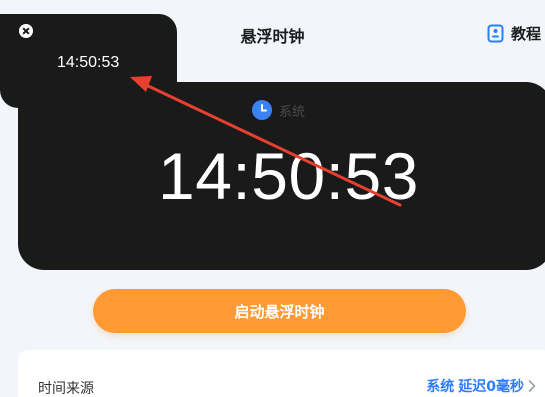  I want to click on chevron-right-icon, so click(532, 386).